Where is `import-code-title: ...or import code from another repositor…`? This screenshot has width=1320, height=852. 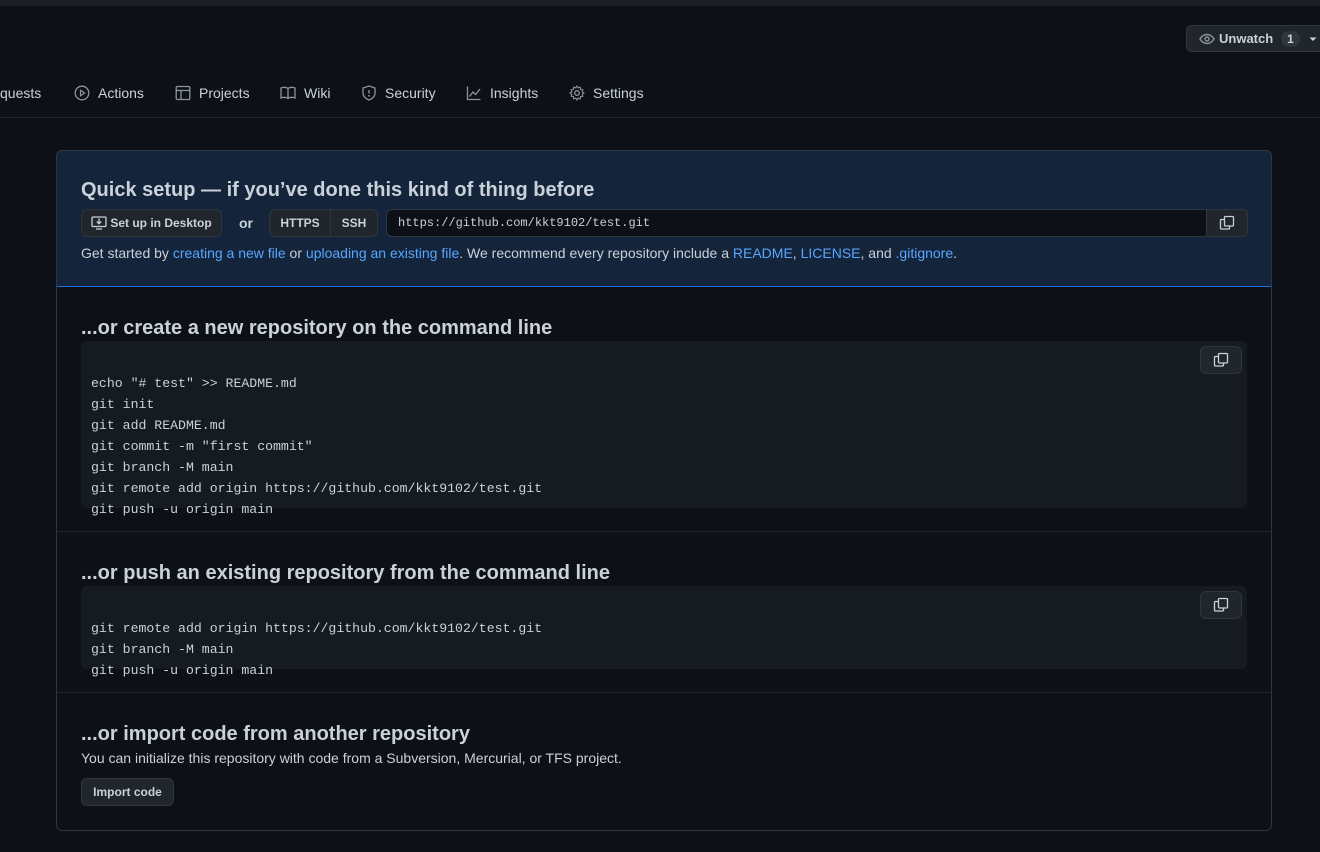 import-code-title: ...or import code from another repositor… is located at coordinates (275, 734).